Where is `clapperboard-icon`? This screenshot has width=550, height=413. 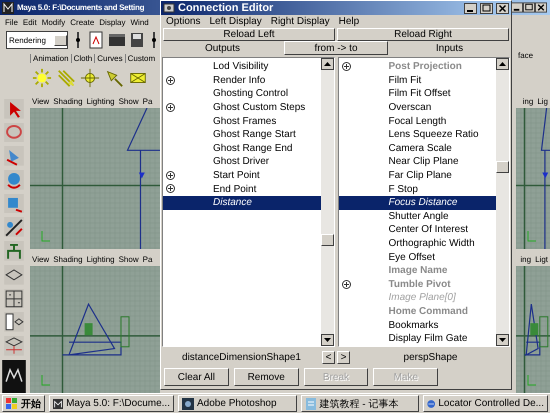 clapperboard-icon is located at coordinates (117, 40).